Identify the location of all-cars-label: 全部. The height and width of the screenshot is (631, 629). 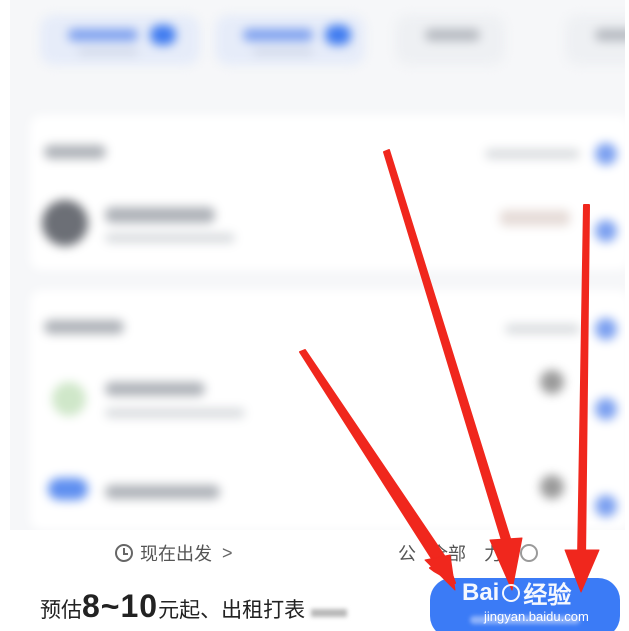
(448, 554).